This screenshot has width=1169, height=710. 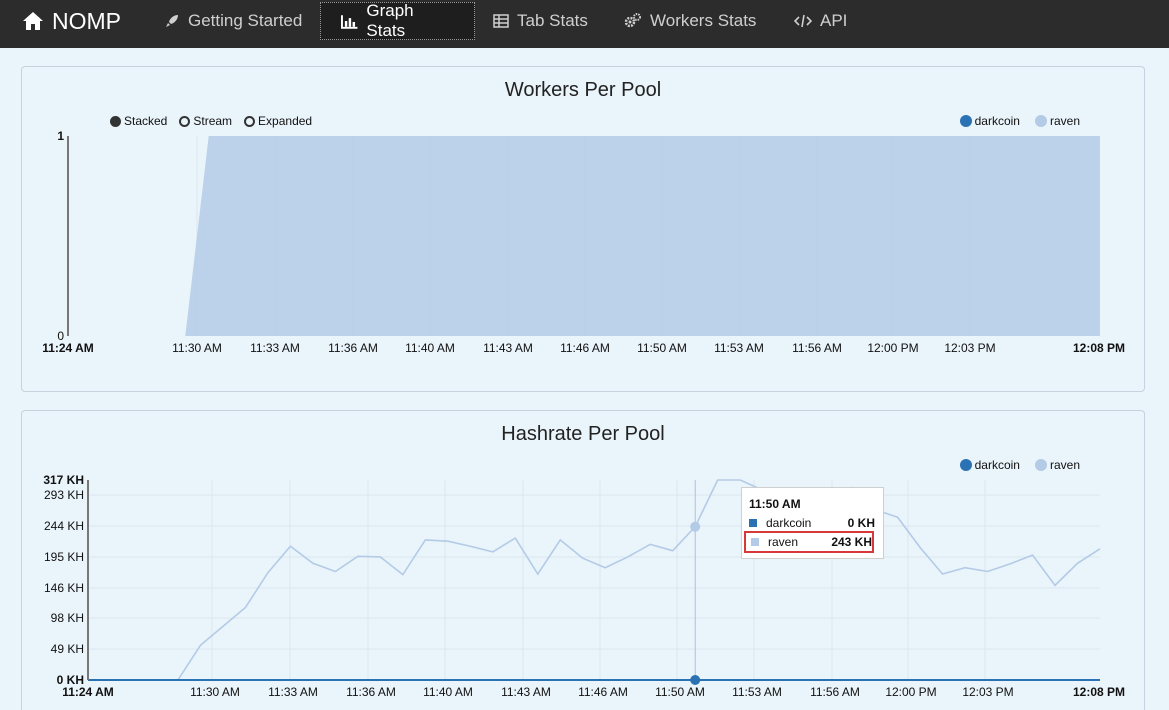 What do you see at coordinates (64, 557) in the screenshot?
I see `y-tick-label: 195 KH` at bounding box center [64, 557].